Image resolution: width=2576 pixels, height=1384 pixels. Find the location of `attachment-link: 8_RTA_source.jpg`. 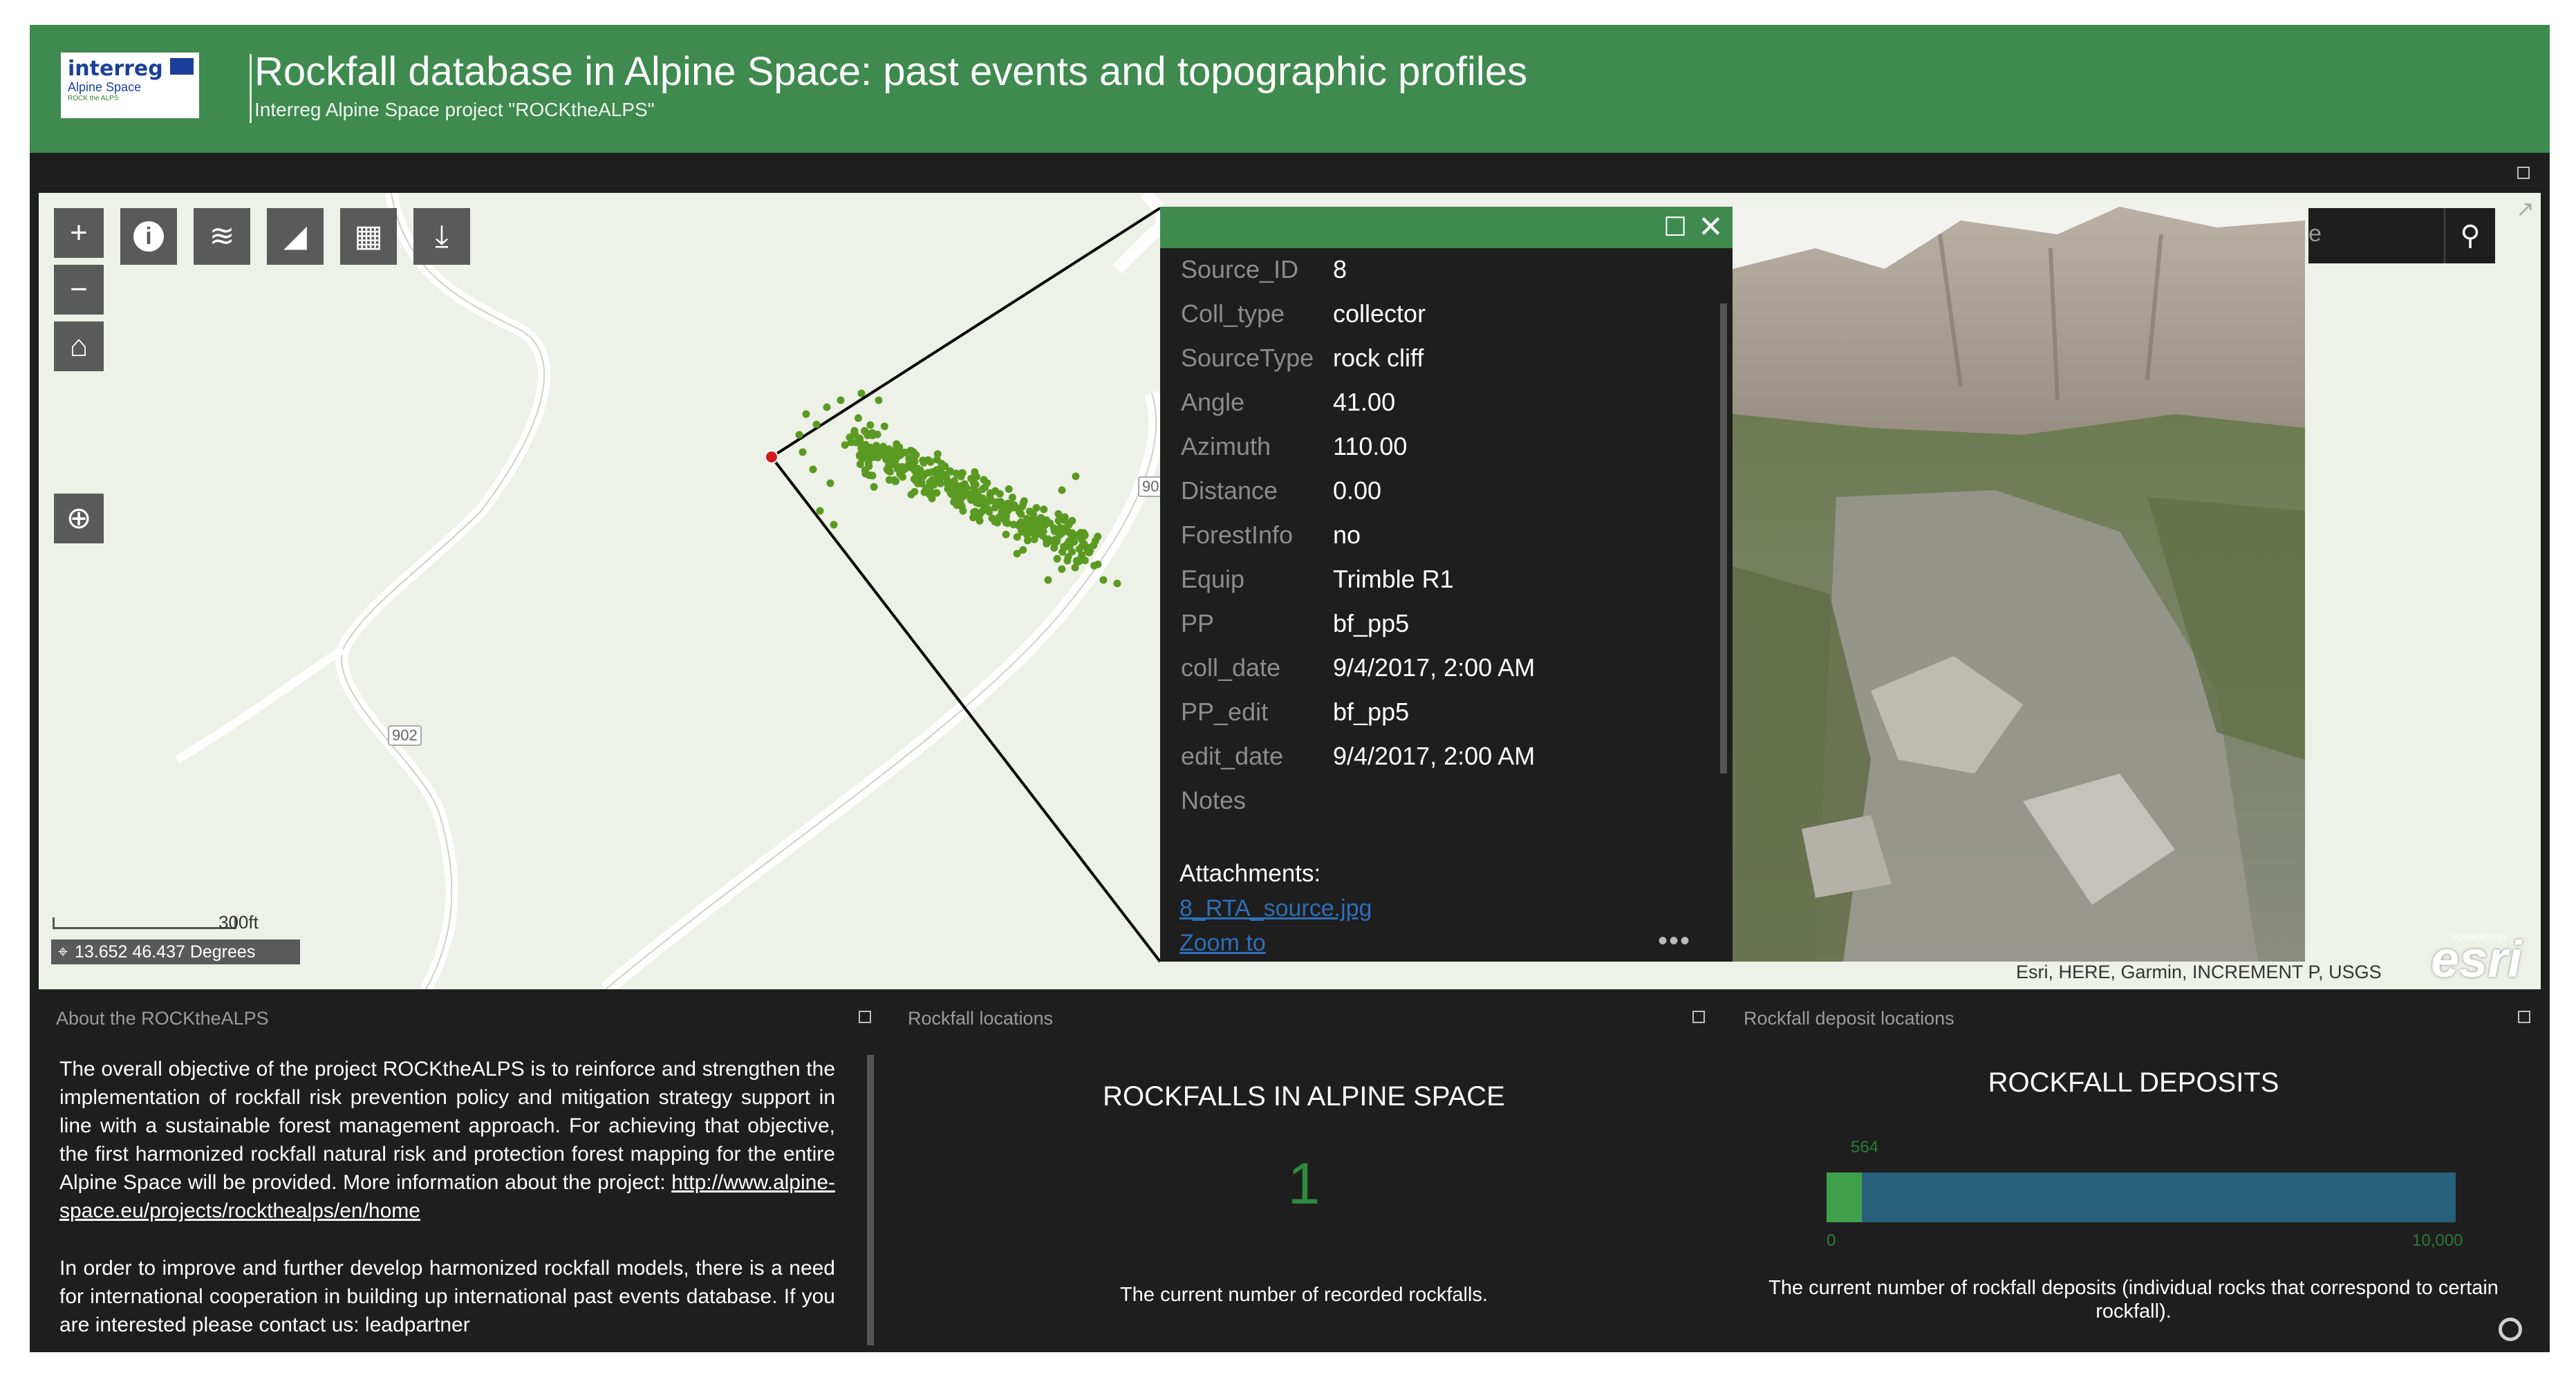

attachment-link: 8_RTA_source.jpg is located at coordinates (1275, 908).